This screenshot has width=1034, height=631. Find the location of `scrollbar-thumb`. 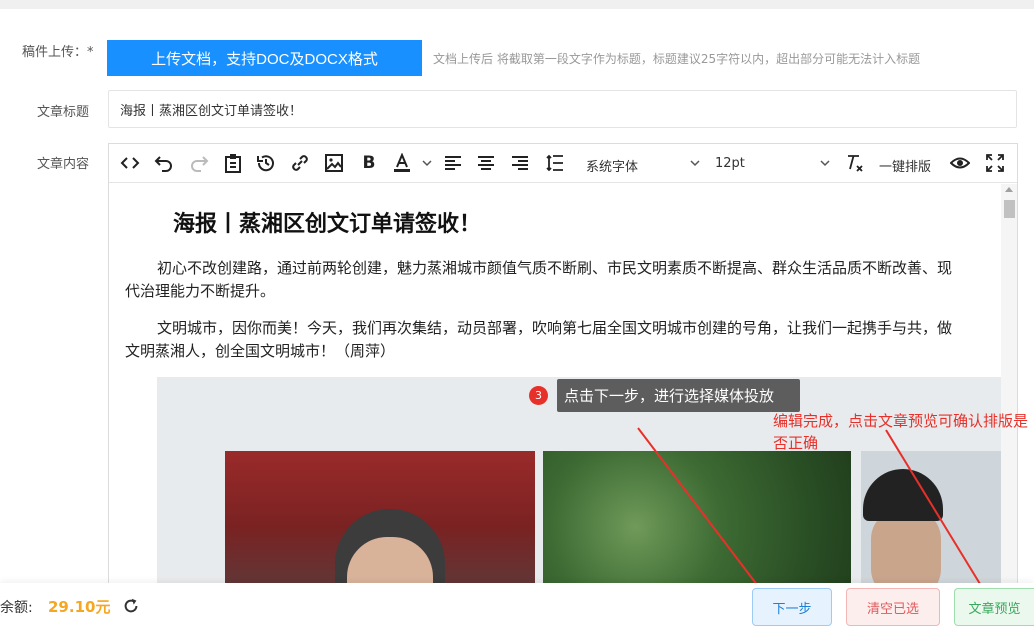

scrollbar-thumb is located at coordinates (1009, 209).